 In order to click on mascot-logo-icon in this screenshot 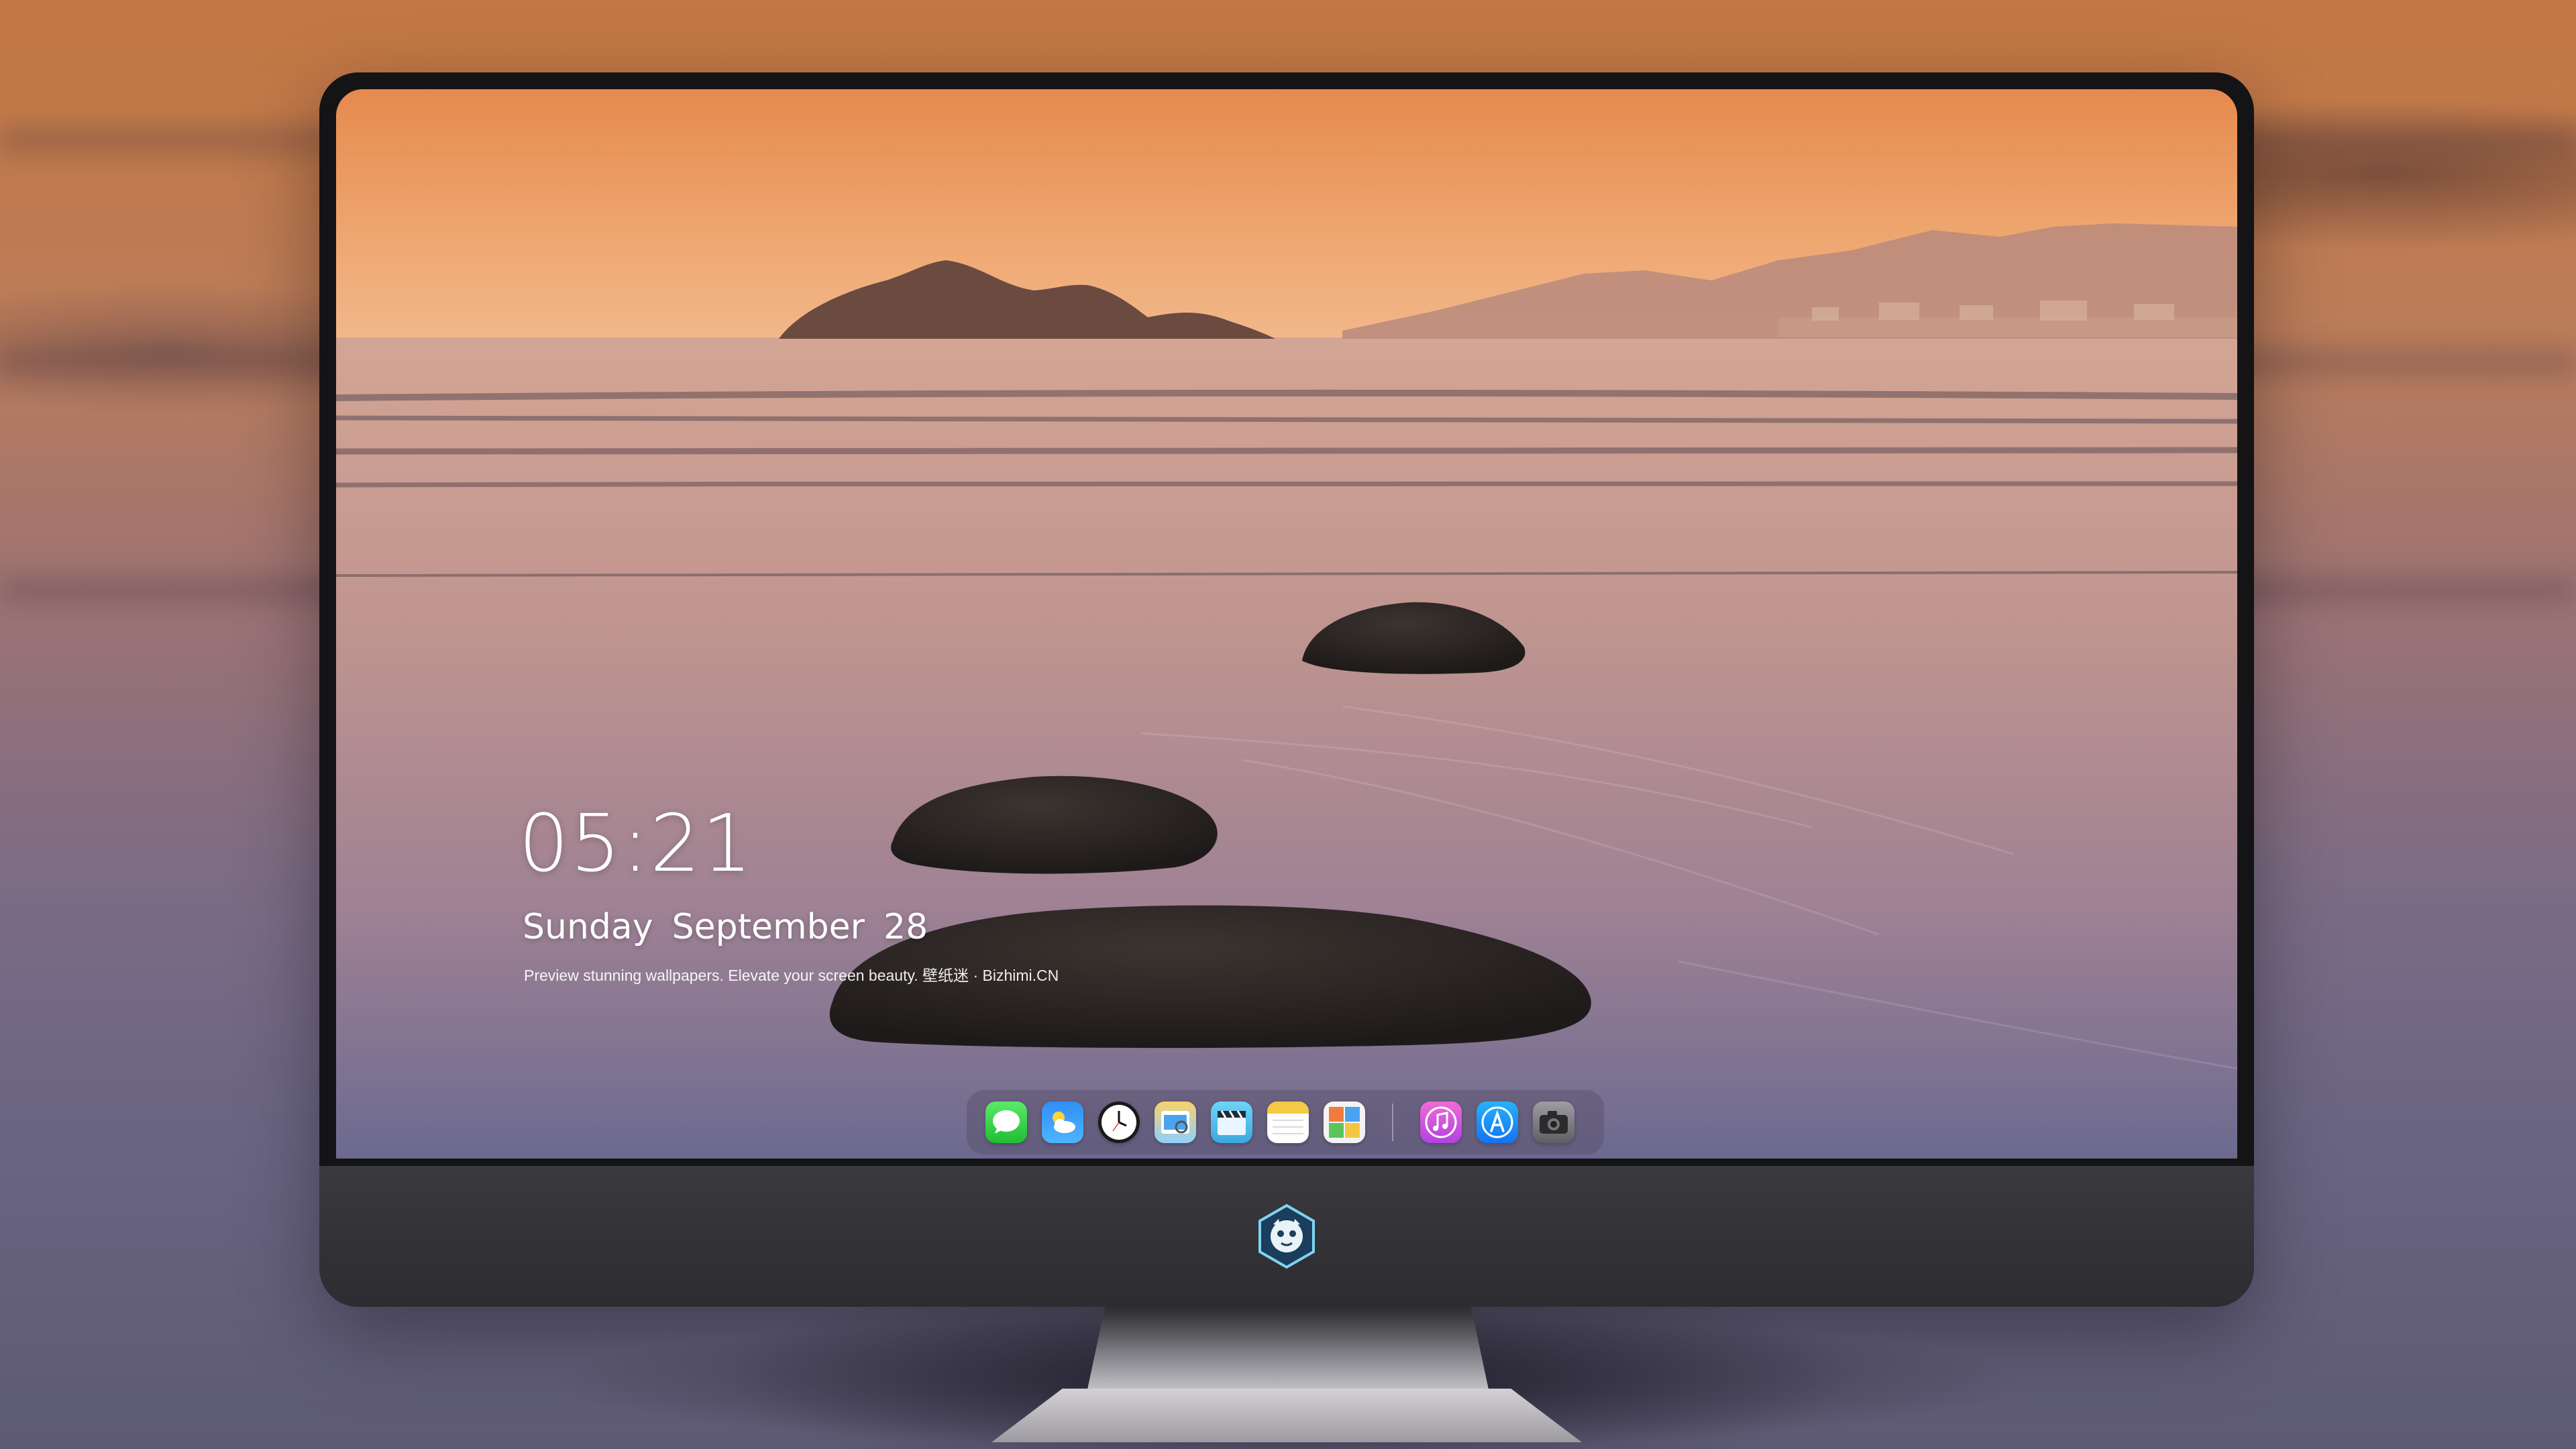, I will do `click(1286, 1236)`.